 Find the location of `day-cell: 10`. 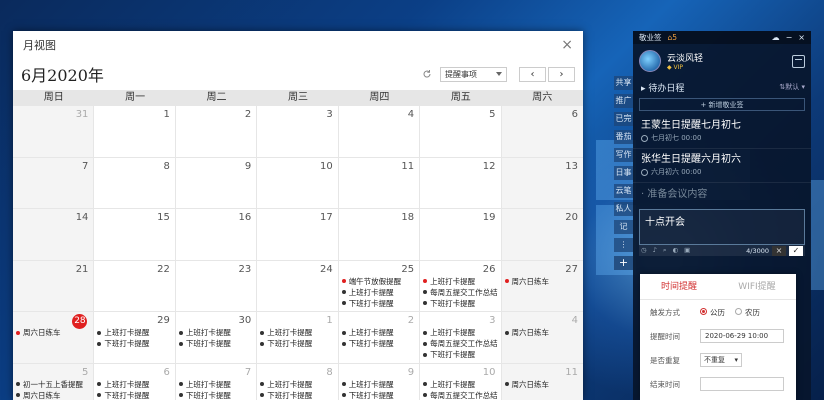

day-cell: 10 is located at coordinates (298, 183).